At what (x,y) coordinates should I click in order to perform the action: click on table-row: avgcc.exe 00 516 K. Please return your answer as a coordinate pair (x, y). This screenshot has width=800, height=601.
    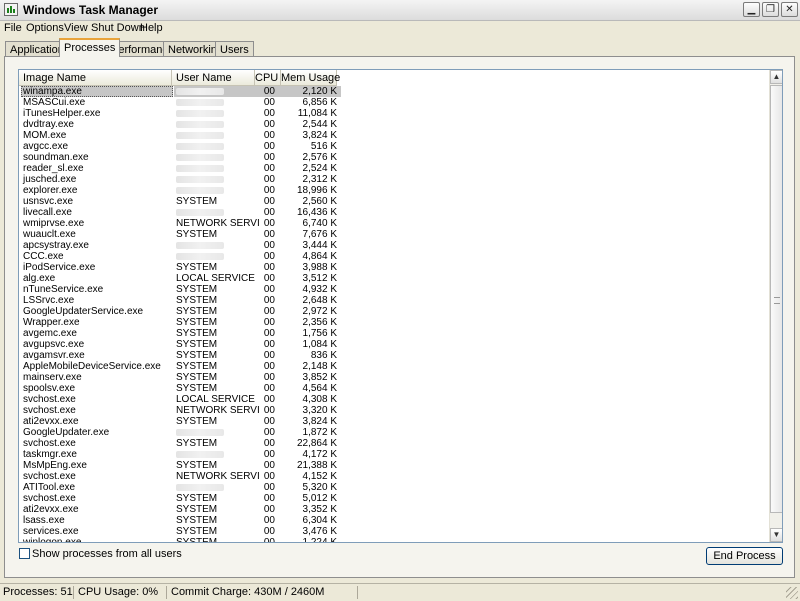
    Looking at the image, I should click on (394, 146).